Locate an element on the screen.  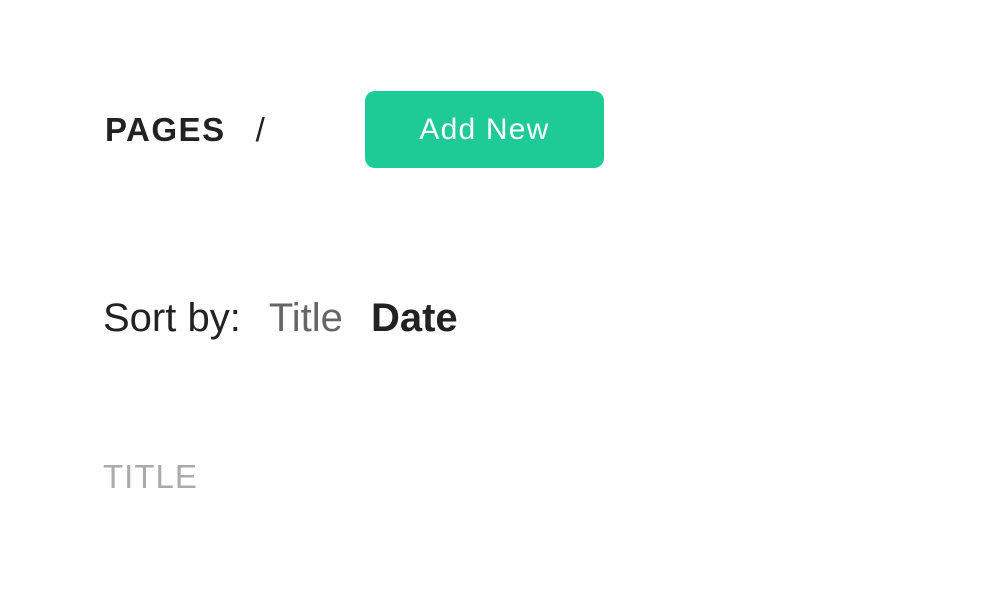
sort-bar: Sort by: Title Date is located at coordinates (280, 318).